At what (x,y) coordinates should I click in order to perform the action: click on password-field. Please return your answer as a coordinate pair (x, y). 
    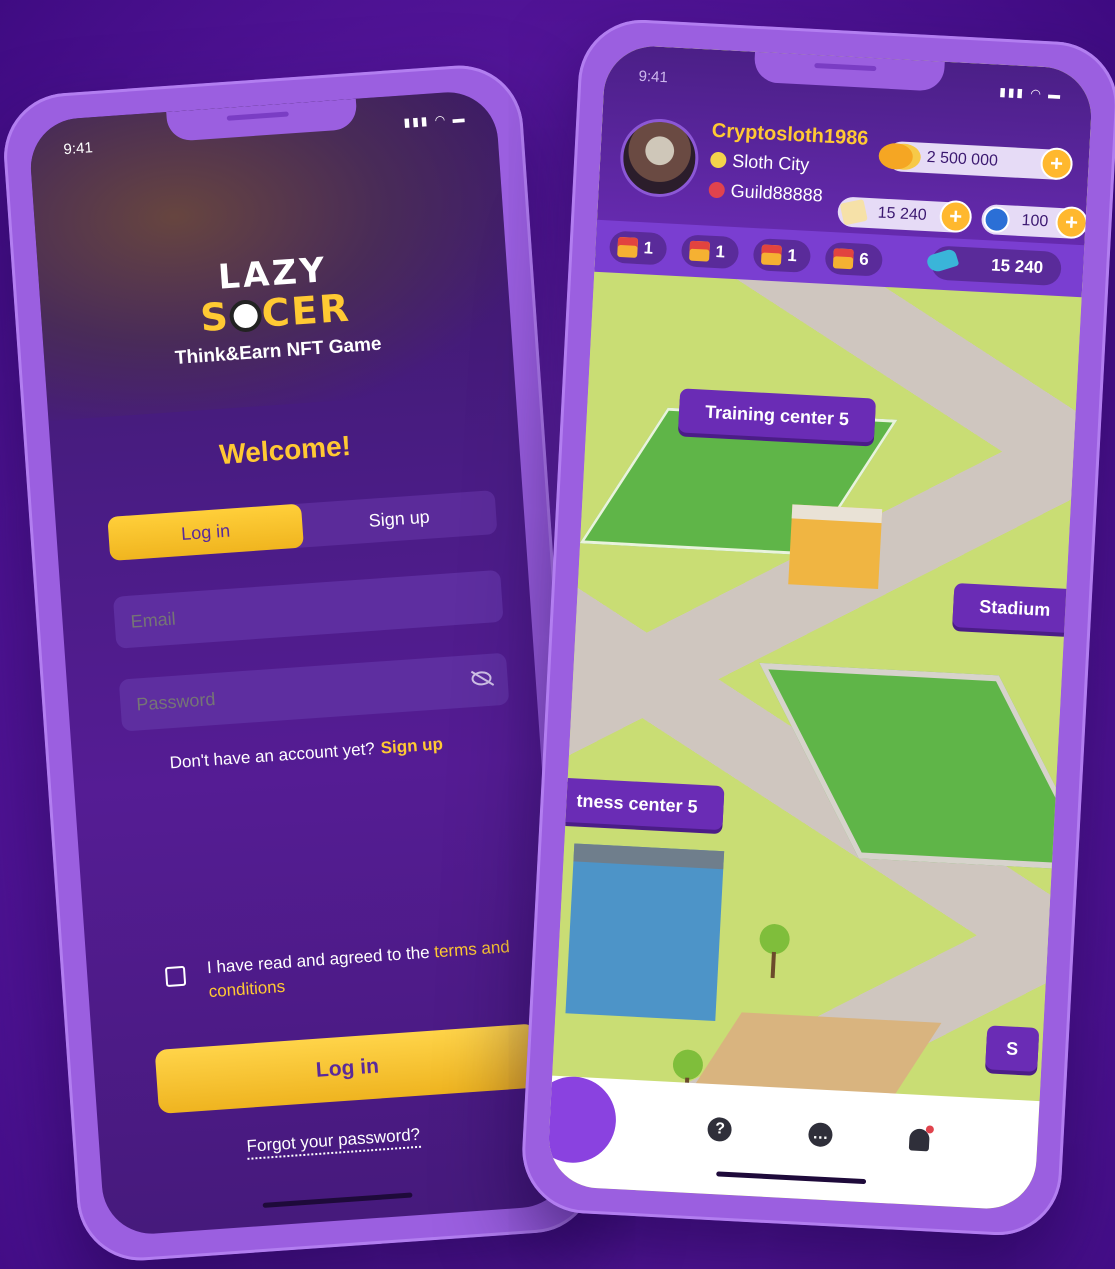
    Looking at the image, I should click on (314, 692).